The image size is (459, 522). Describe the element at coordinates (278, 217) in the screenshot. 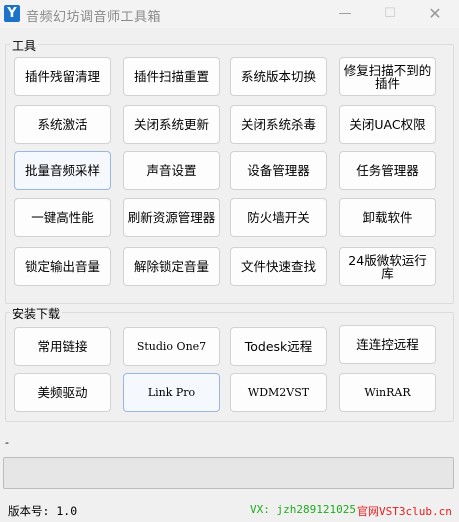

I see `firewall-toggle-button: 防火墙开关` at that location.